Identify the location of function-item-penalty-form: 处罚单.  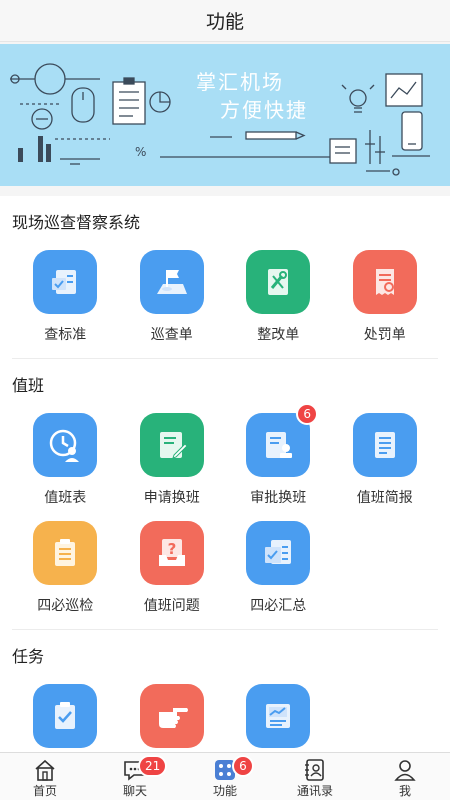
(385, 304).